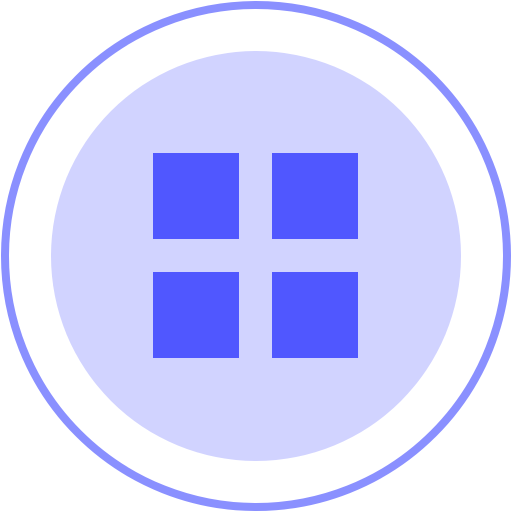 This screenshot has height=512, width=512. What do you see at coordinates (196, 315) in the screenshot?
I see `grid-tile-bottom-left` at bounding box center [196, 315].